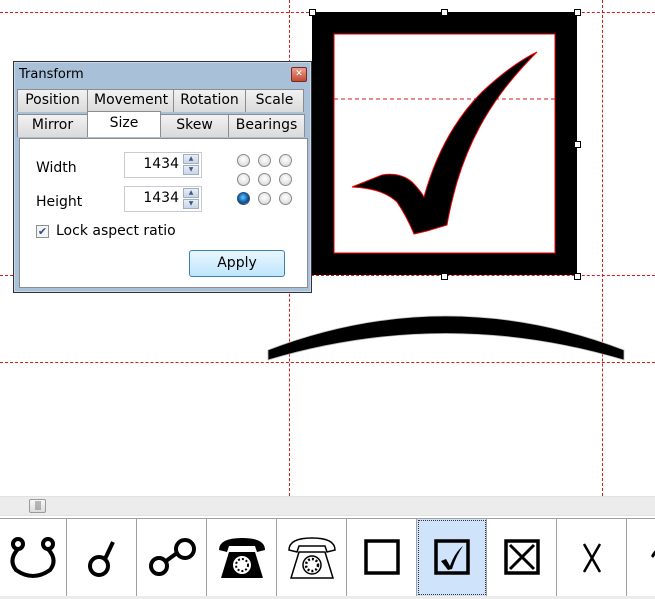 Image resolution: width=655 pixels, height=599 pixels. What do you see at coordinates (52, 125) in the screenshot?
I see `tab-mirror: Mirror` at bounding box center [52, 125].